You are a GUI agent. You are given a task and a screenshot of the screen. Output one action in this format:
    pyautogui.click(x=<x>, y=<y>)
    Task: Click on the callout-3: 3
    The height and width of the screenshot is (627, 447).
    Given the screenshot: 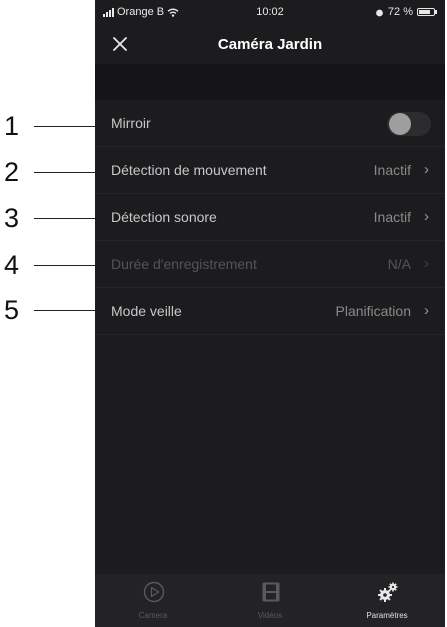 What is the action you would take?
    pyautogui.click(x=50, y=218)
    